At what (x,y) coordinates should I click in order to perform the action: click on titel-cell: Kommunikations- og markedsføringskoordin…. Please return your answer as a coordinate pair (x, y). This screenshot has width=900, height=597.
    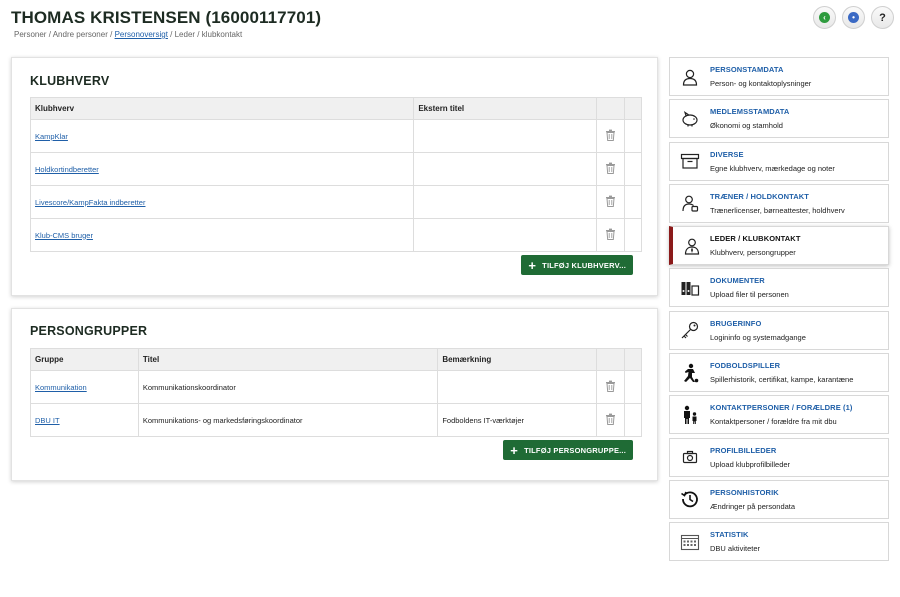
    Looking at the image, I should click on (288, 420).